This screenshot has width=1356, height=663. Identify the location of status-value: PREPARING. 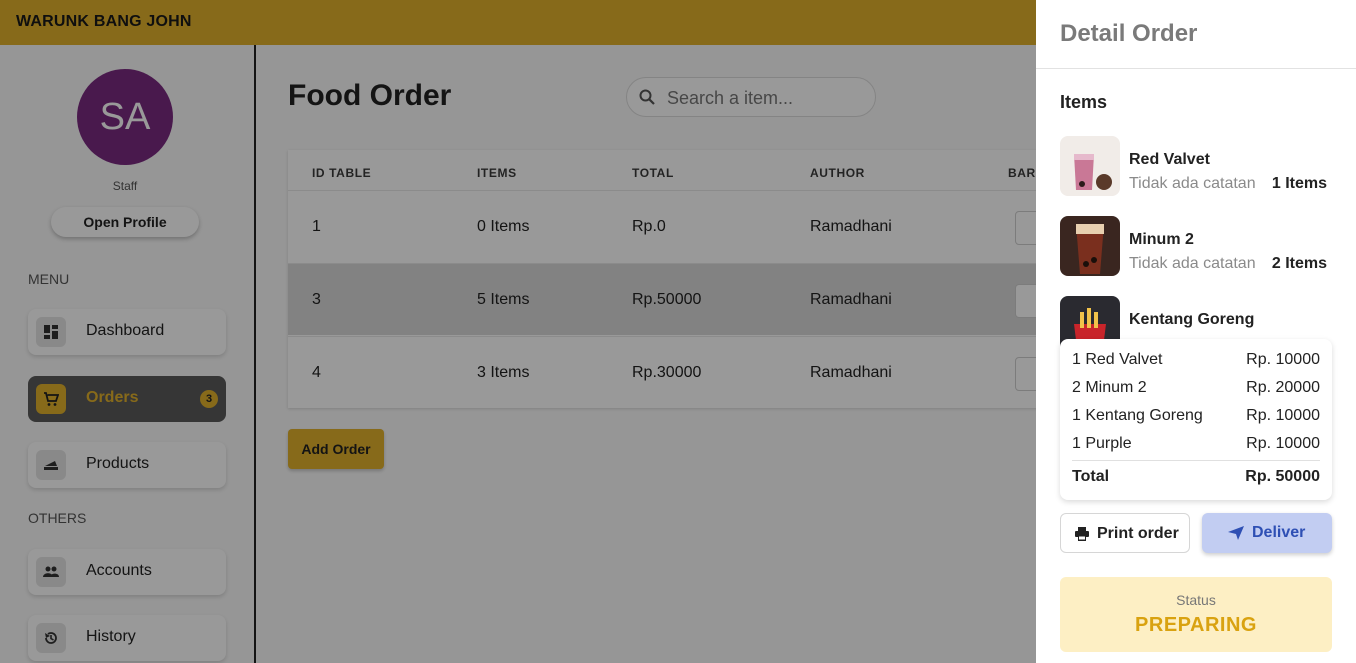
(1196, 625).